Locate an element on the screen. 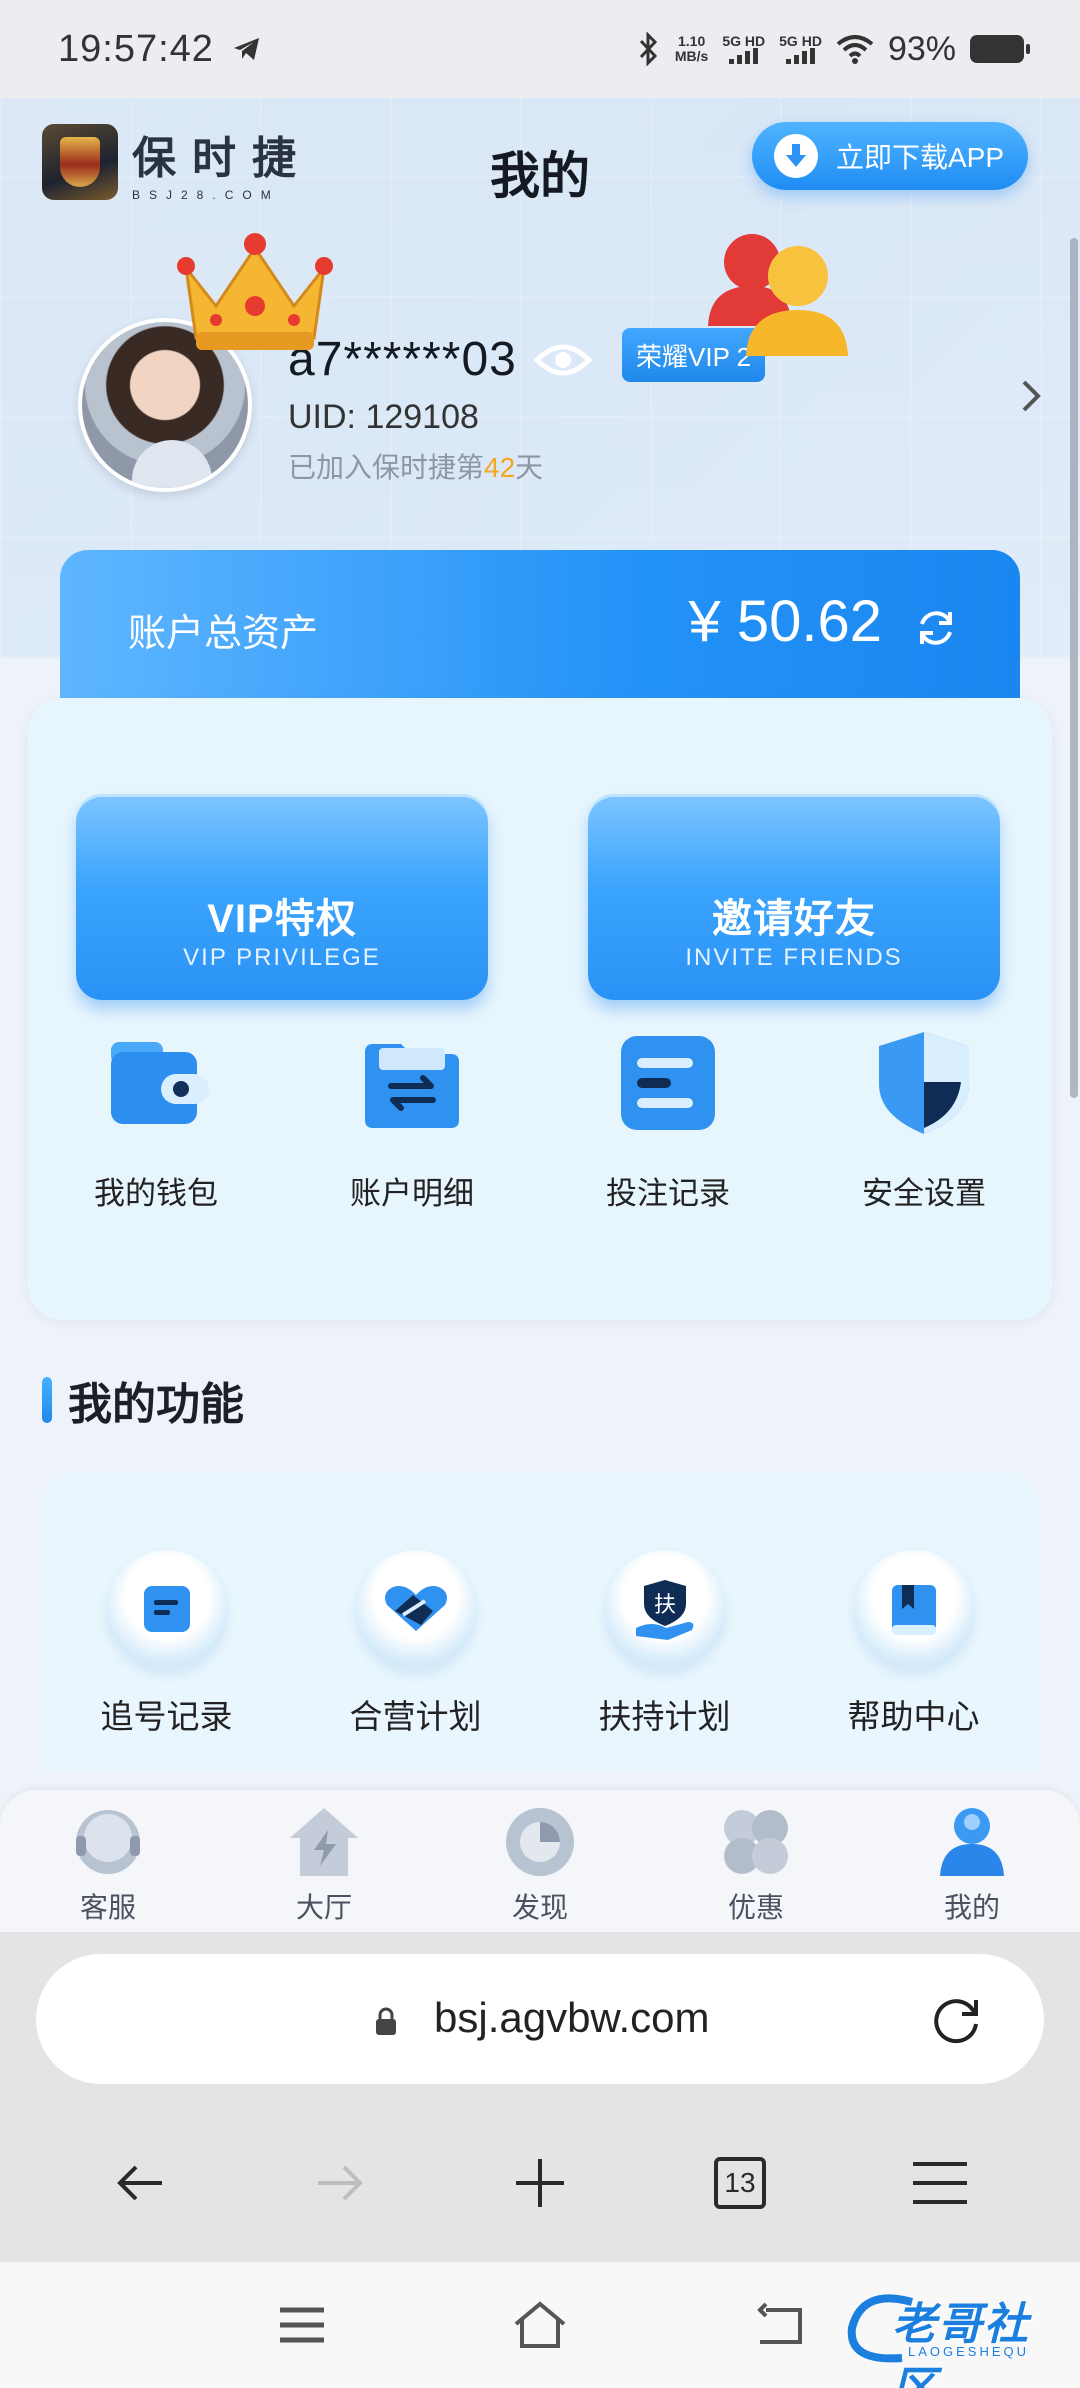  back-button is located at coordinates (140, 2183).